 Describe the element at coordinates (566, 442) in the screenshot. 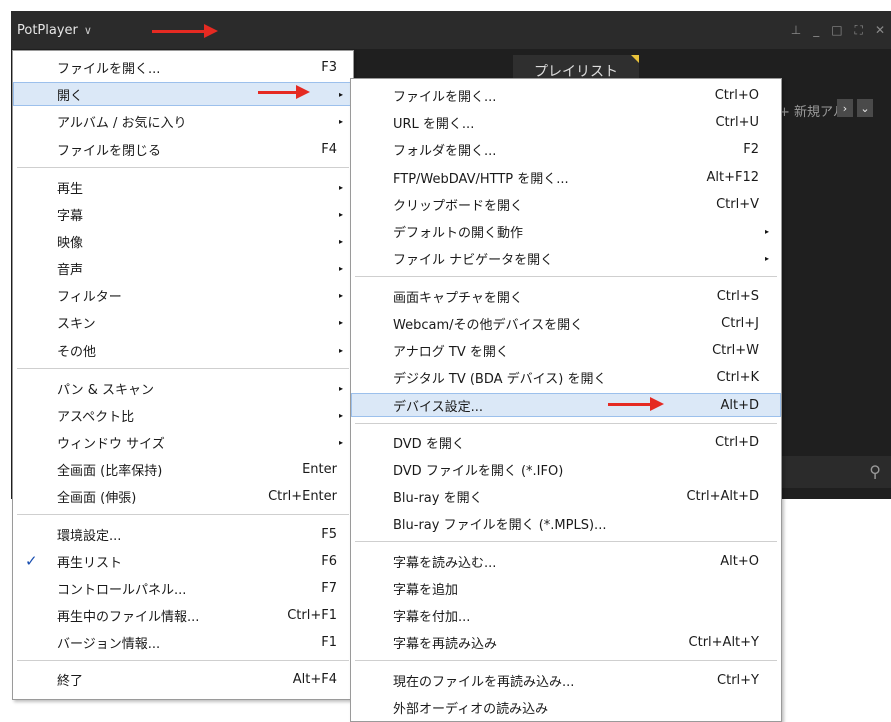

I see `submenu-item-open-dvd: DVD を開く Ctrl+D` at that location.